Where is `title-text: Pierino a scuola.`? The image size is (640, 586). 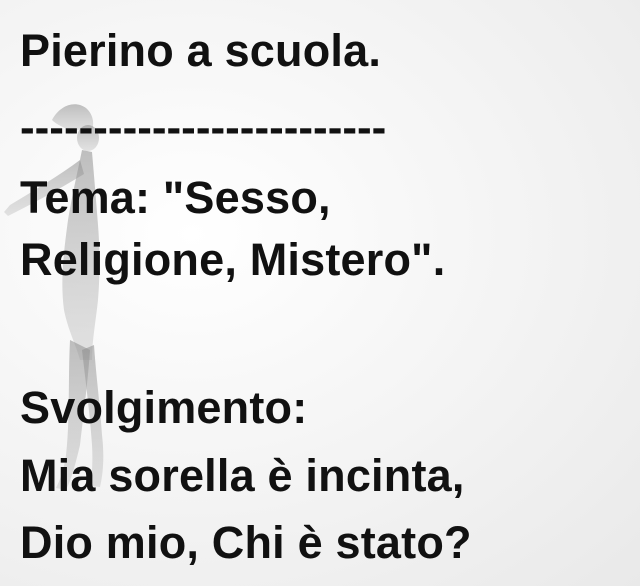 title-text: Pierino a scuola. is located at coordinates (201, 50).